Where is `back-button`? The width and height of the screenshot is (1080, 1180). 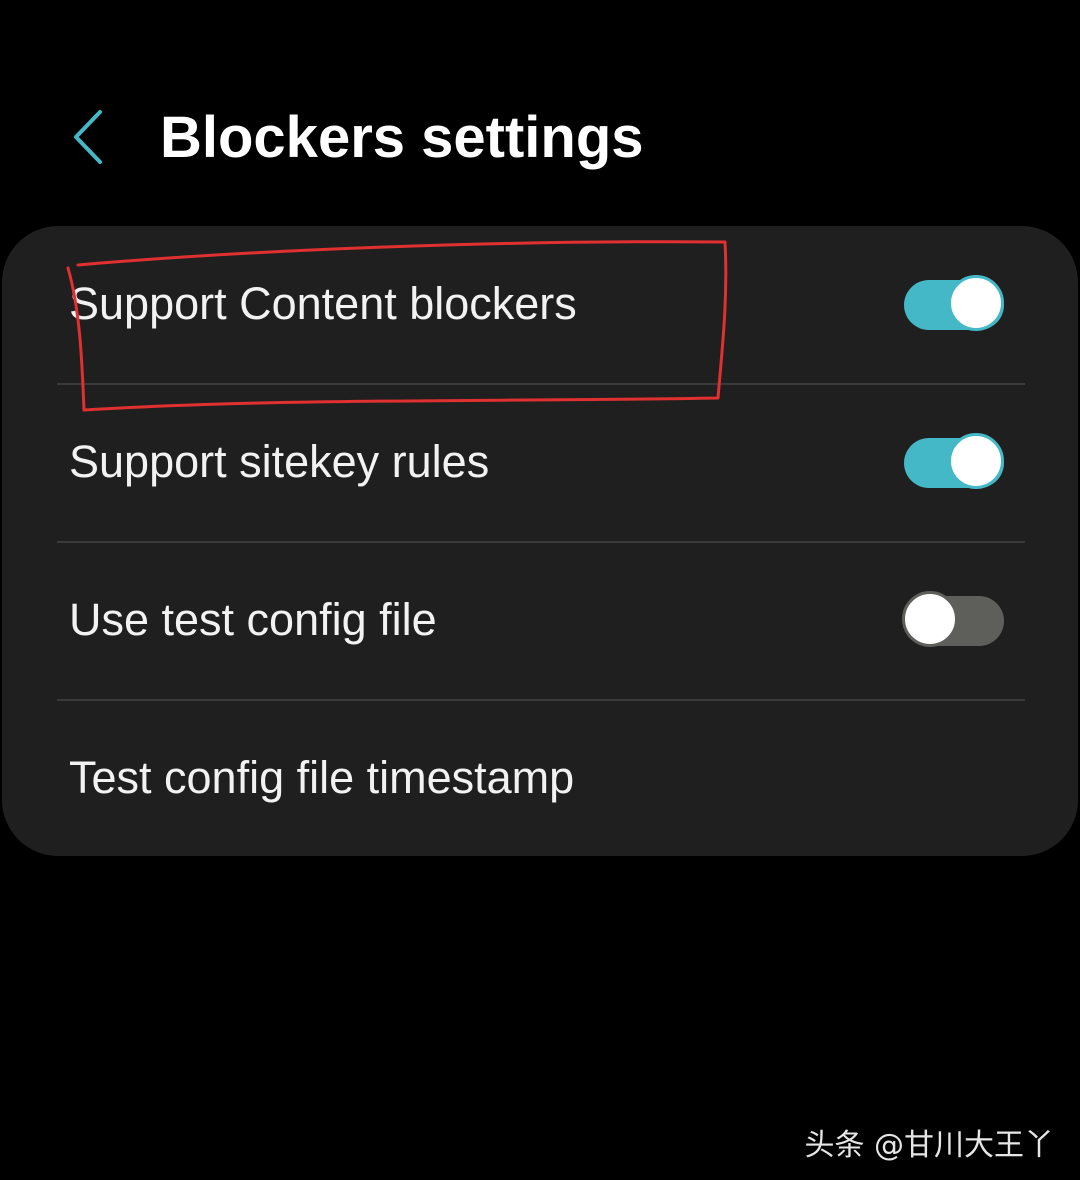 back-button is located at coordinates (92, 137).